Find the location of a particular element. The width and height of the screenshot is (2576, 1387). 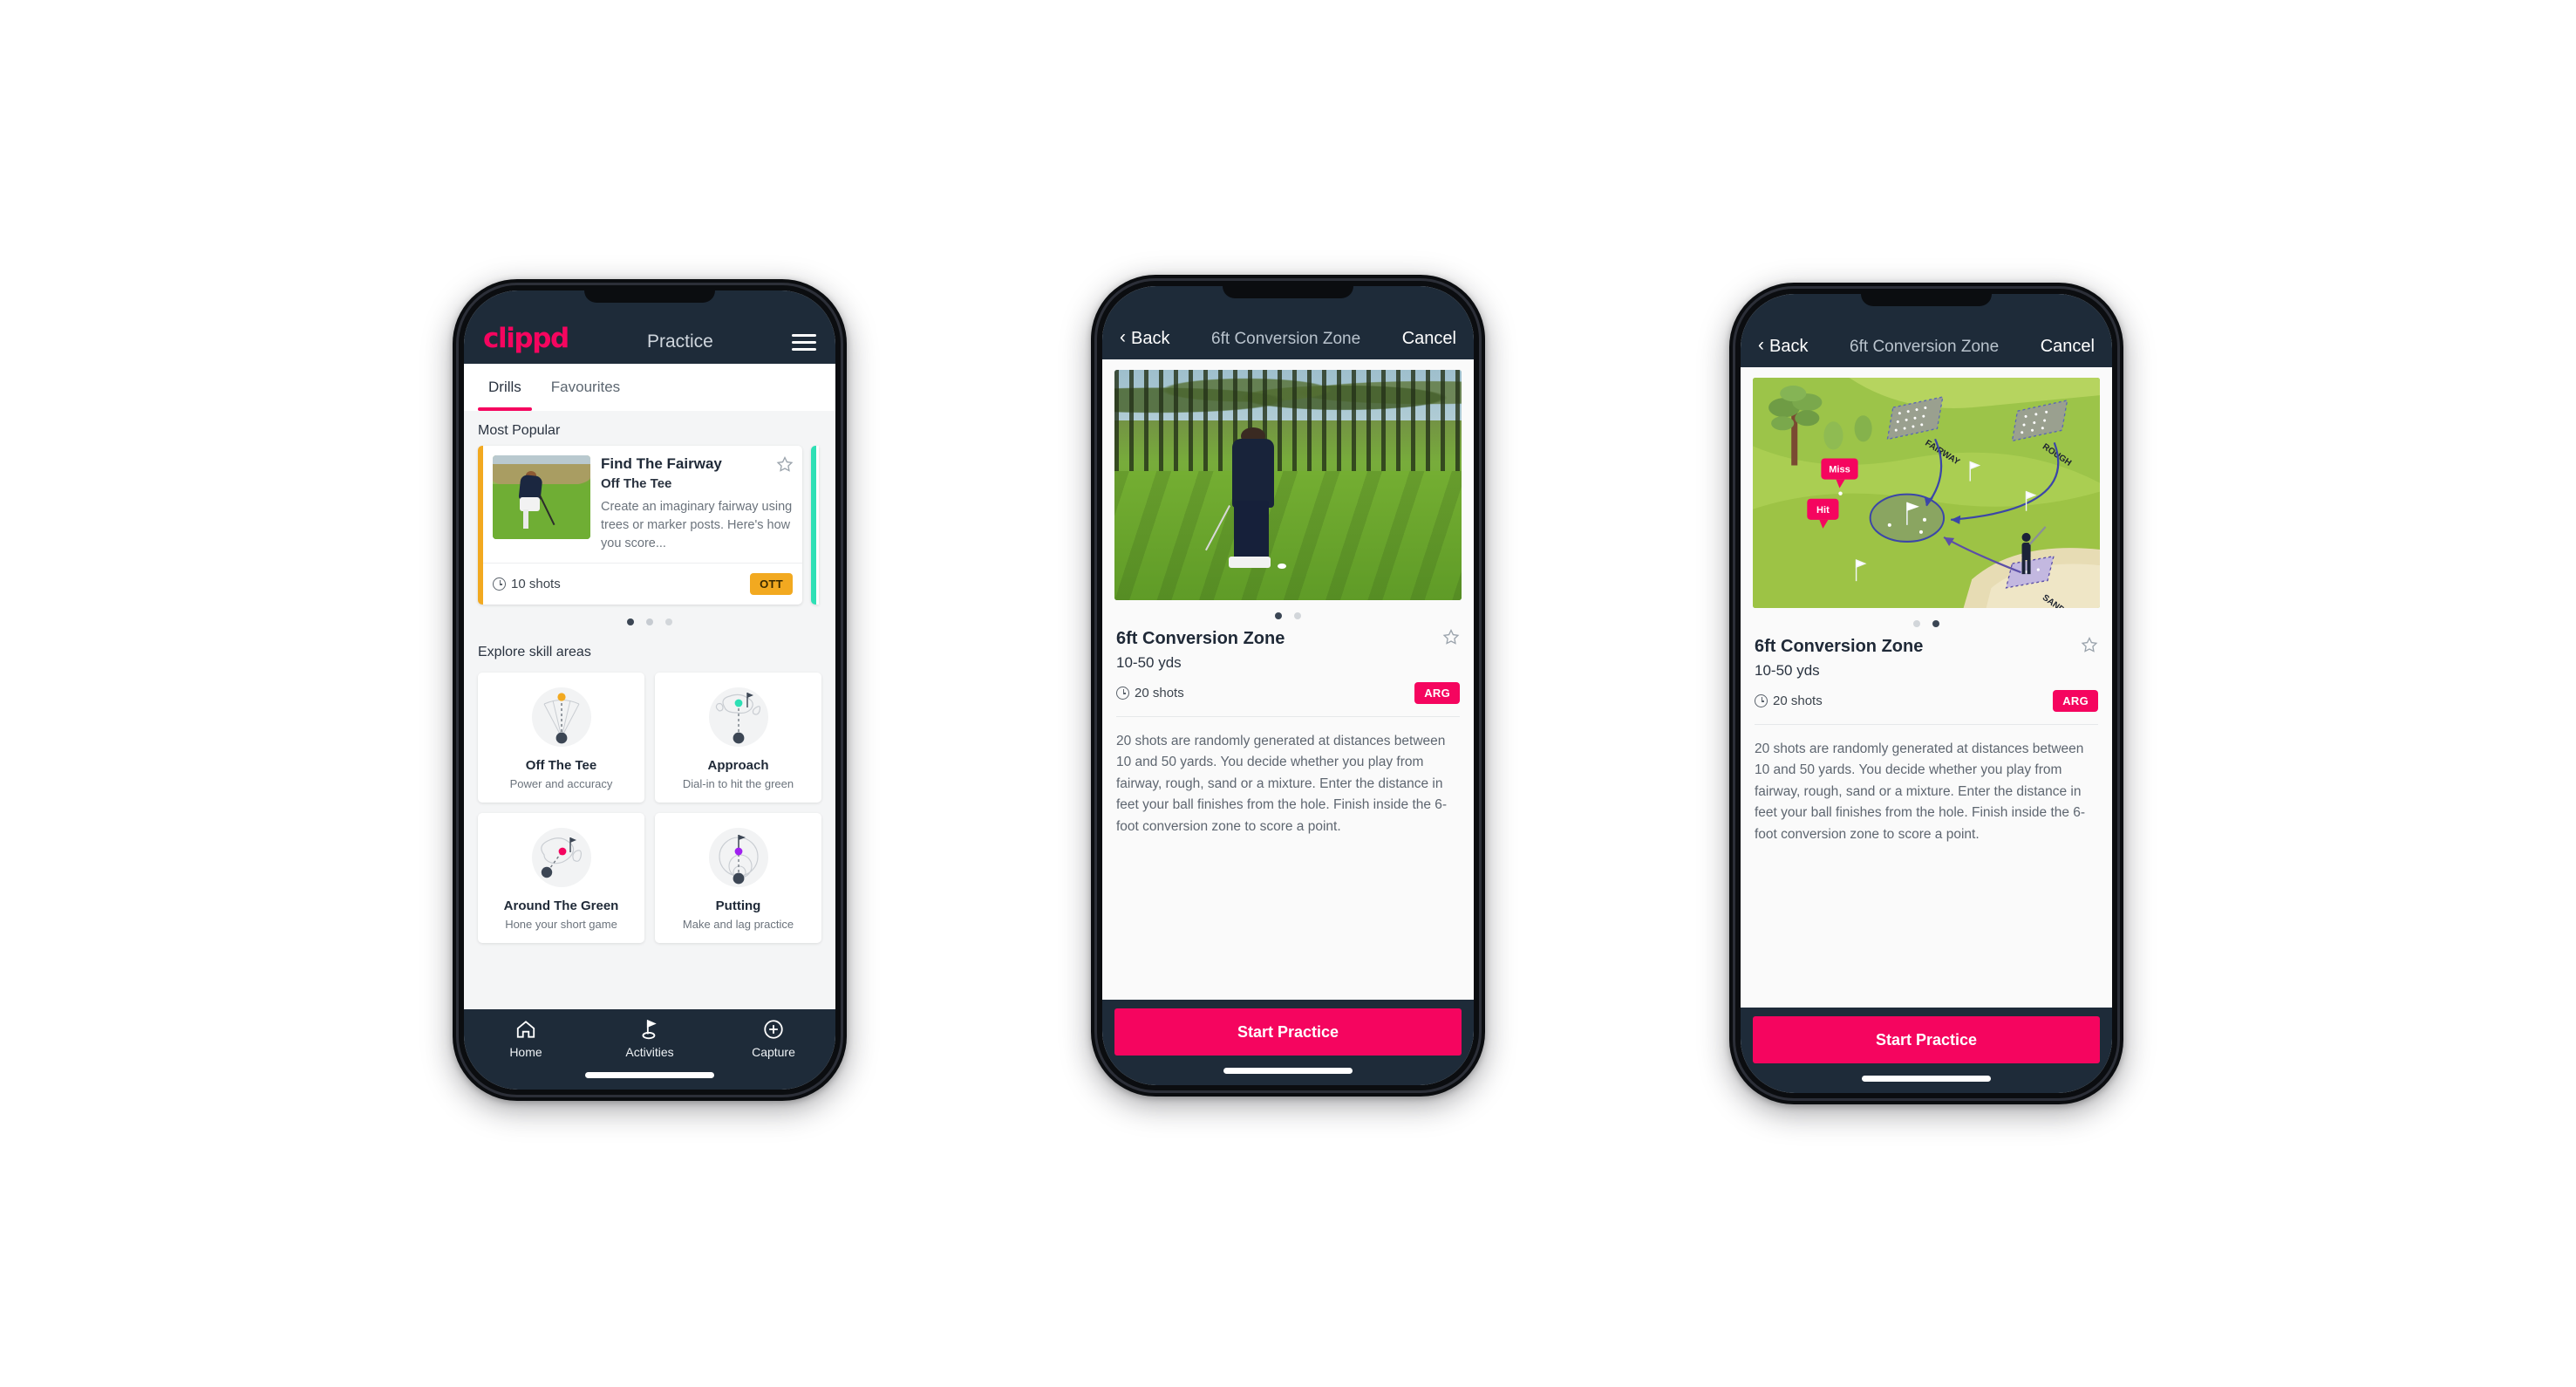

skill-card-off-the-tee: Off The Tee Power and accuracy is located at coordinates (561, 738).